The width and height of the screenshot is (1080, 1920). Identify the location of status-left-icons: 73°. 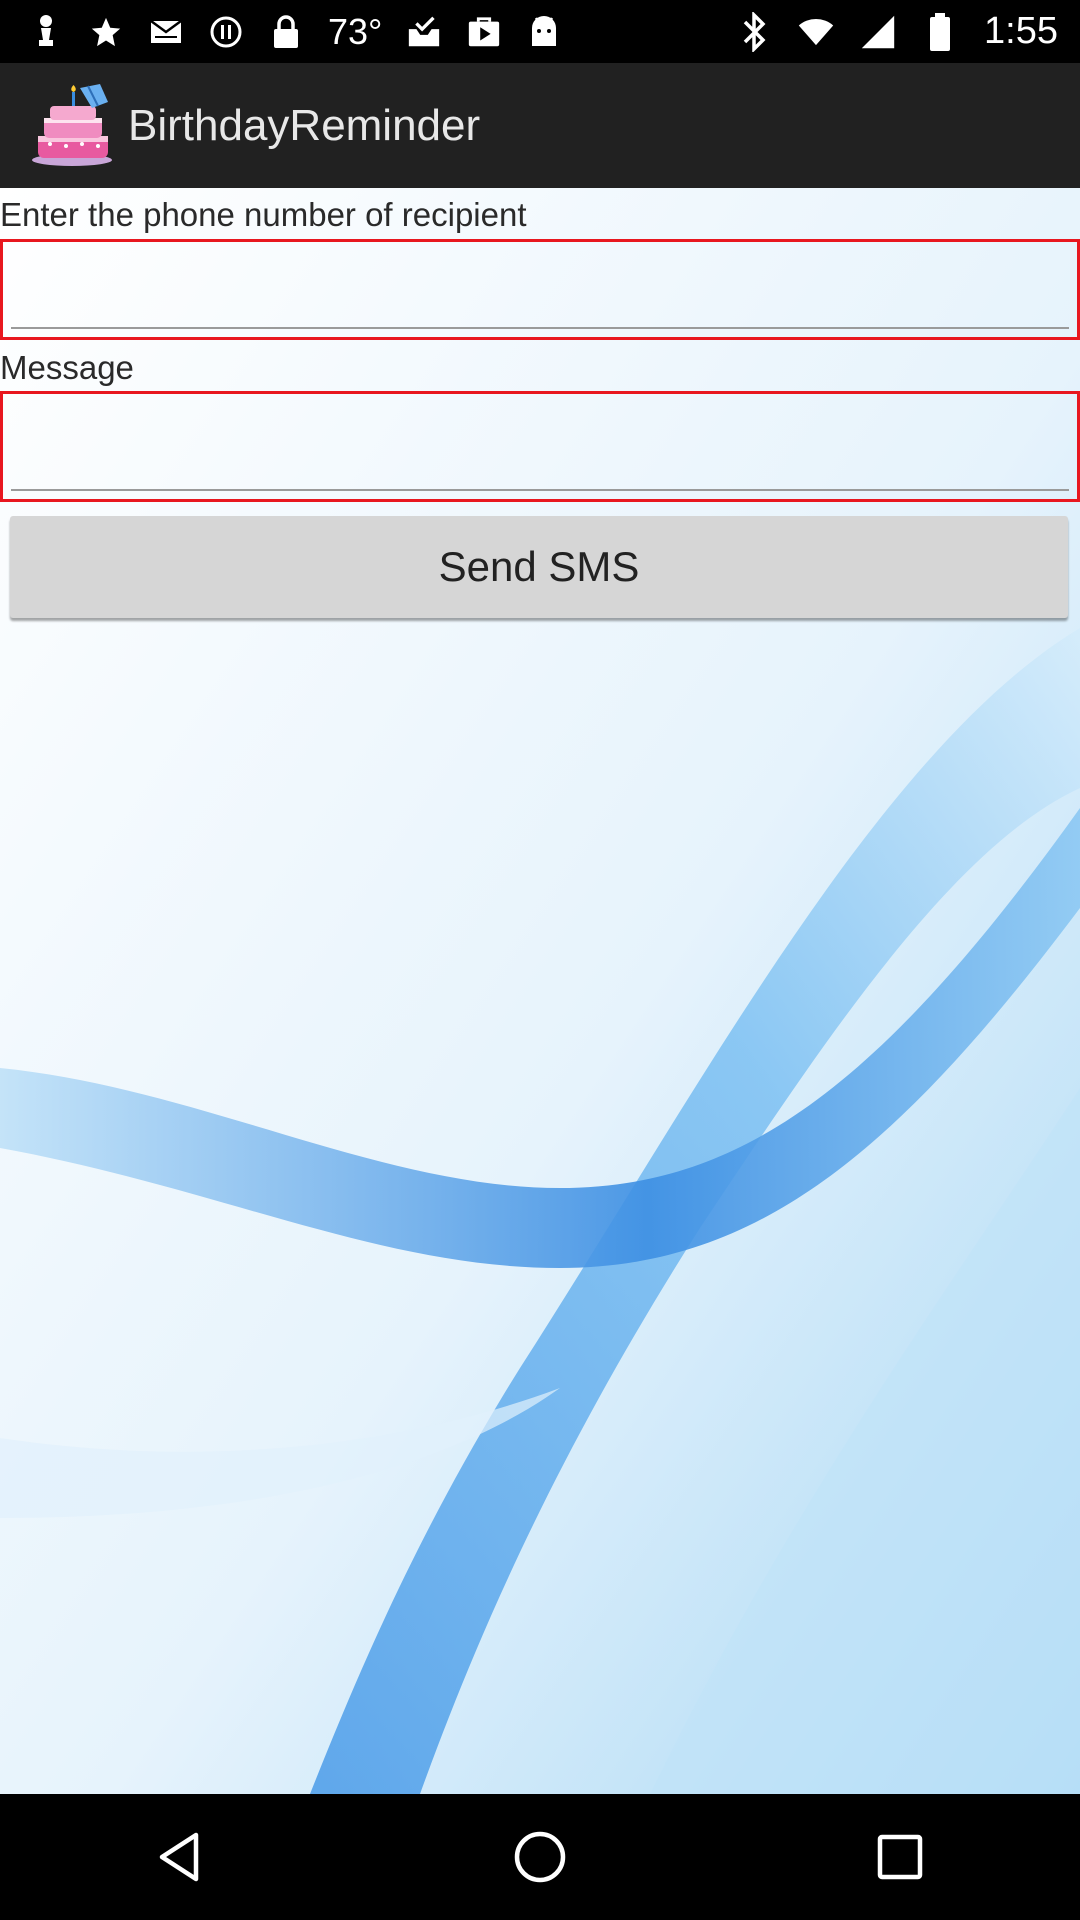
(295, 31).